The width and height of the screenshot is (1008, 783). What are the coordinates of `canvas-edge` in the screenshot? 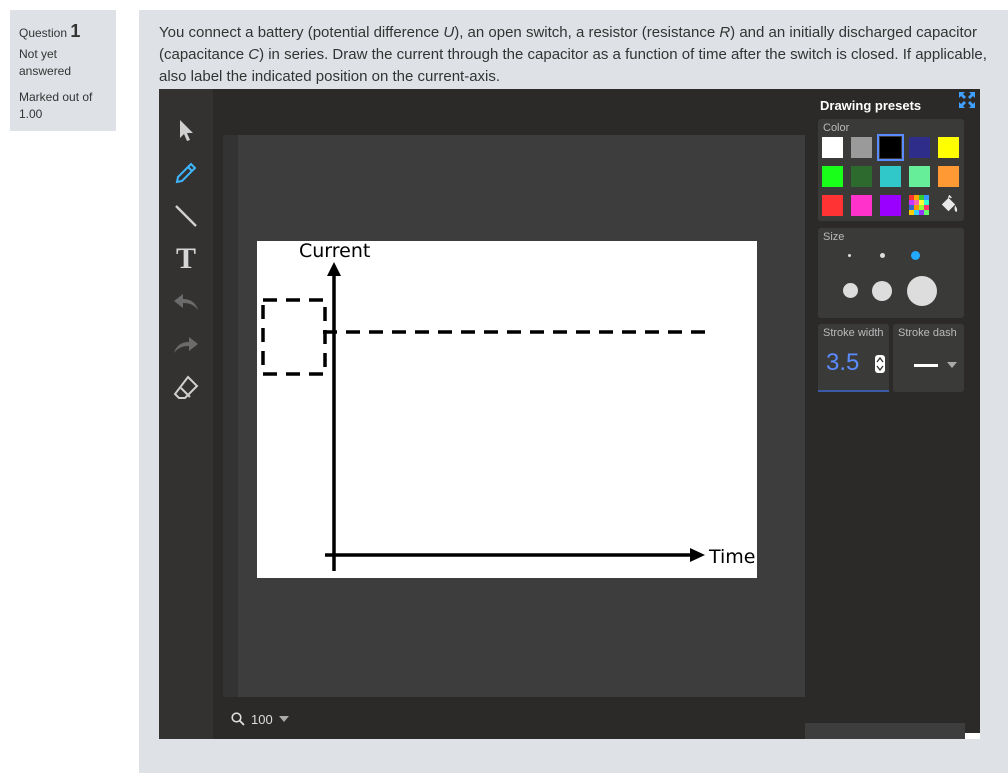 It's located at (230, 416).